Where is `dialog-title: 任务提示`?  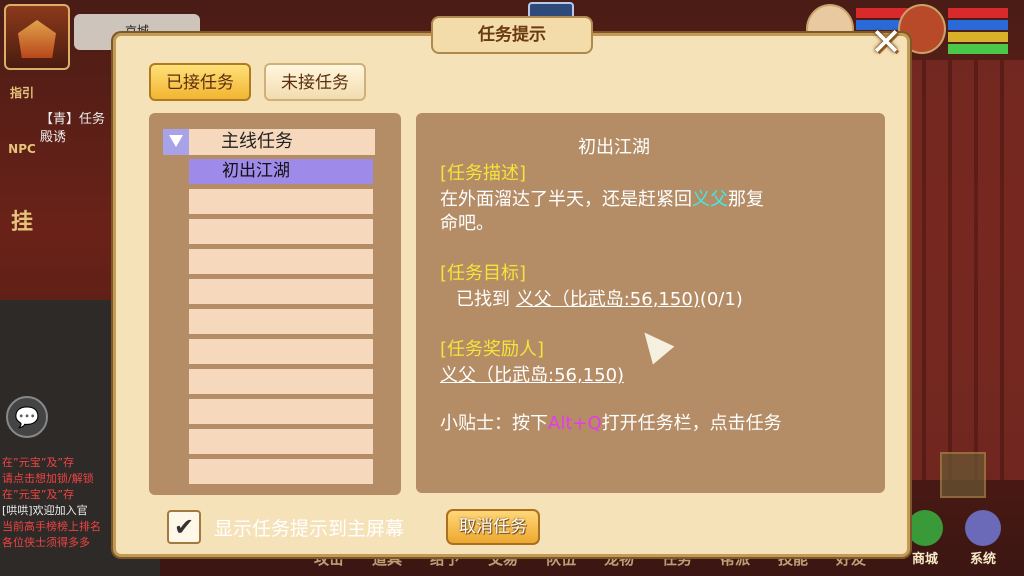 dialog-title: 任务提示 is located at coordinates (512, 35).